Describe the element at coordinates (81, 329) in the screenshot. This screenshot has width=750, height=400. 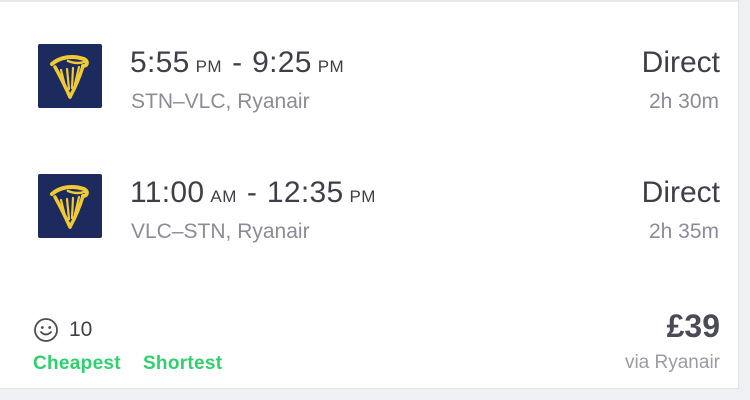
I see `score-value: 10` at that location.